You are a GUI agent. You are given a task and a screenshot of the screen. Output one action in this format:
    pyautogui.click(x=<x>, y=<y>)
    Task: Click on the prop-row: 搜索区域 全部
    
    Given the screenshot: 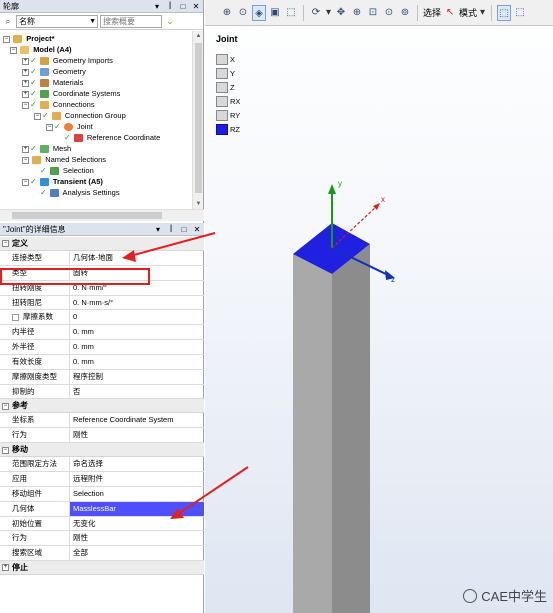 What is the action you would take?
    pyautogui.click(x=102, y=554)
    